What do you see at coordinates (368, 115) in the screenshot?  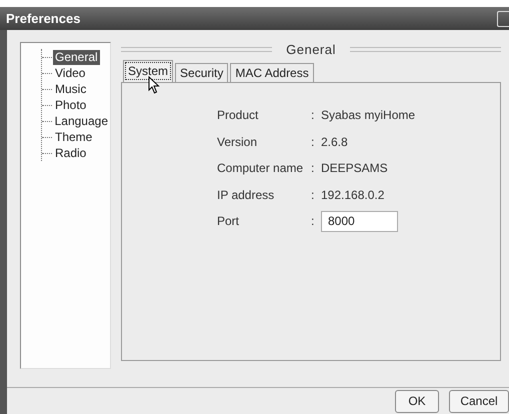 I see `field-value: Syabas myiHome` at bounding box center [368, 115].